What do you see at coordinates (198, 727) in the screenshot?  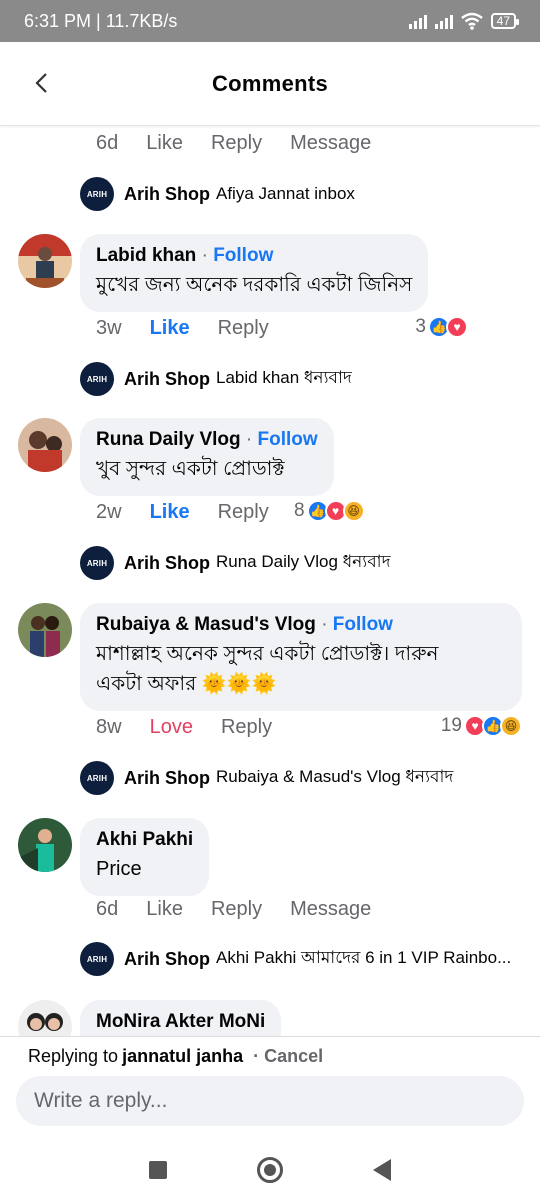 I see `comment-actions: 8w Love Reply` at bounding box center [198, 727].